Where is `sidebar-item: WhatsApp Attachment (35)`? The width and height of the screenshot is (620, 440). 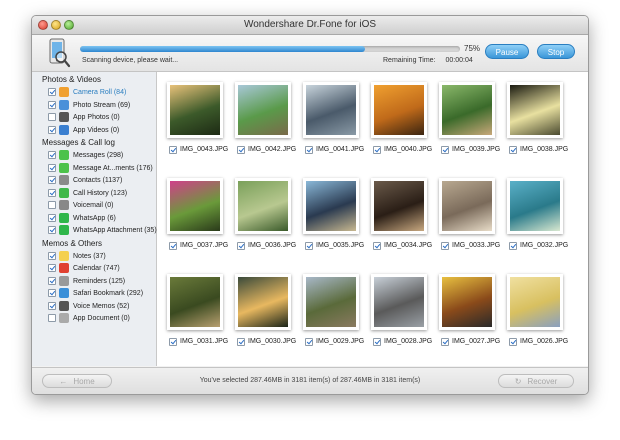 sidebar-item: WhatsApp Attachment (35) is located at coordinates (102, 230).